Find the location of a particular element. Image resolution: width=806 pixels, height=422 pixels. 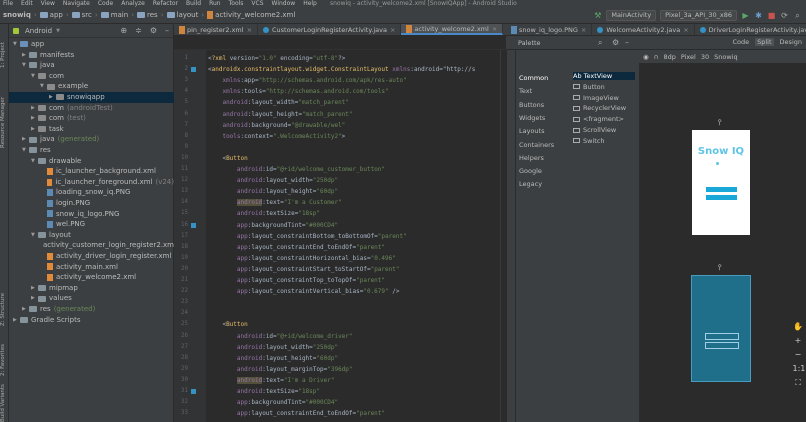

code-line: <Button is located at coordinates (227, 158).